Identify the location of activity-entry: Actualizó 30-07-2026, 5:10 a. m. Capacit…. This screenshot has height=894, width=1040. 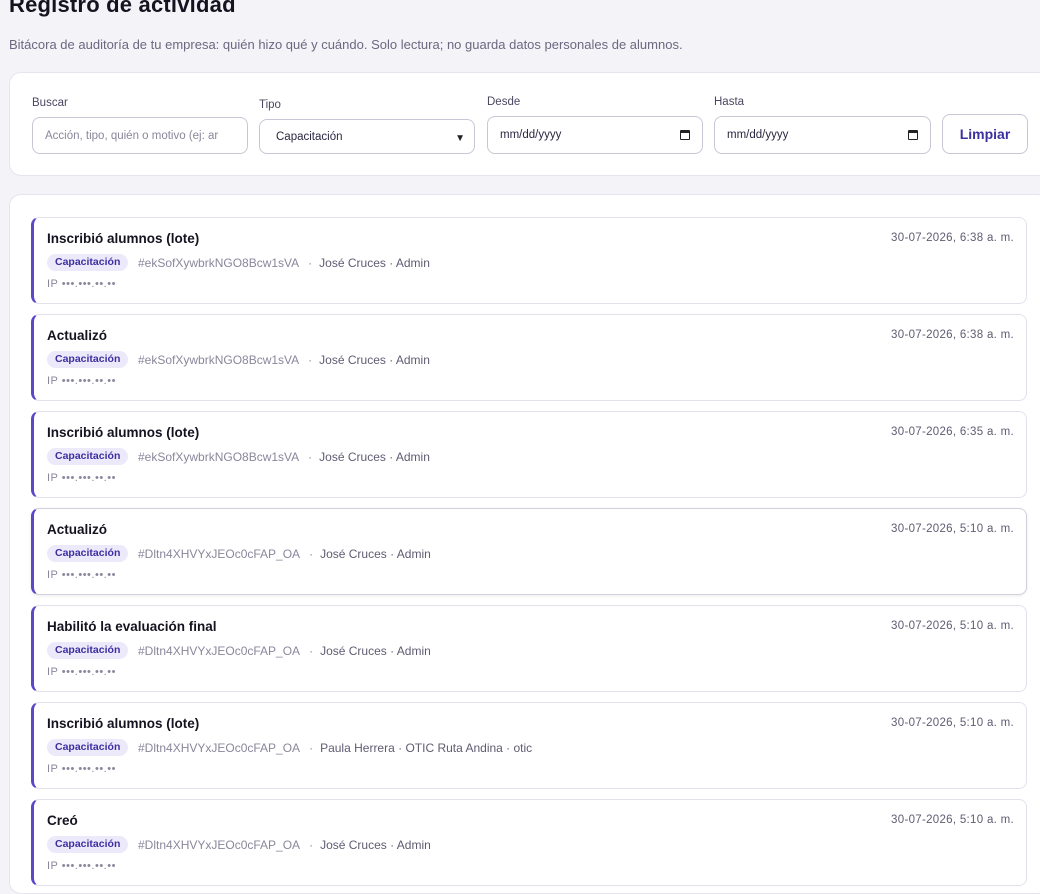
(529, 551).